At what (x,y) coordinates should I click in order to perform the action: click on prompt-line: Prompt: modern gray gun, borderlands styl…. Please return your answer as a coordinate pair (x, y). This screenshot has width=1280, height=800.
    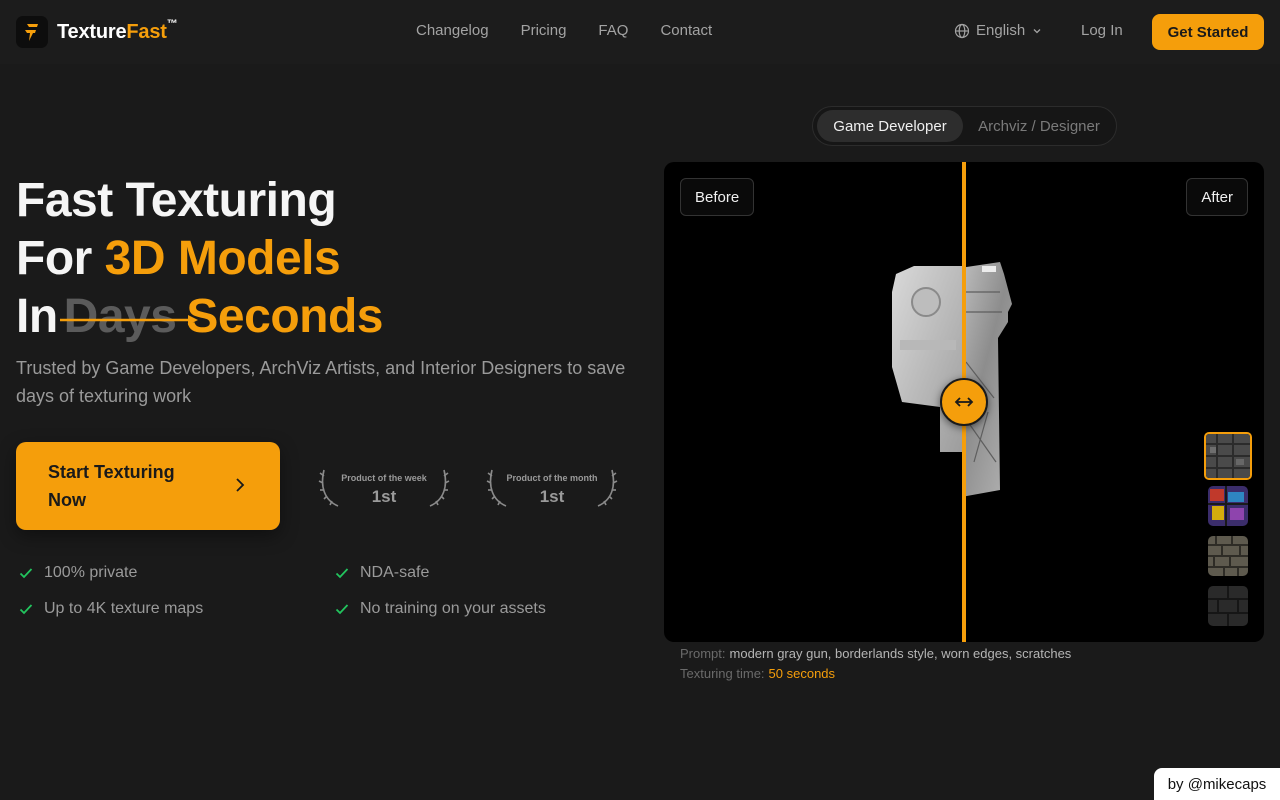
    Looking at the image, I should click on (875, 653).